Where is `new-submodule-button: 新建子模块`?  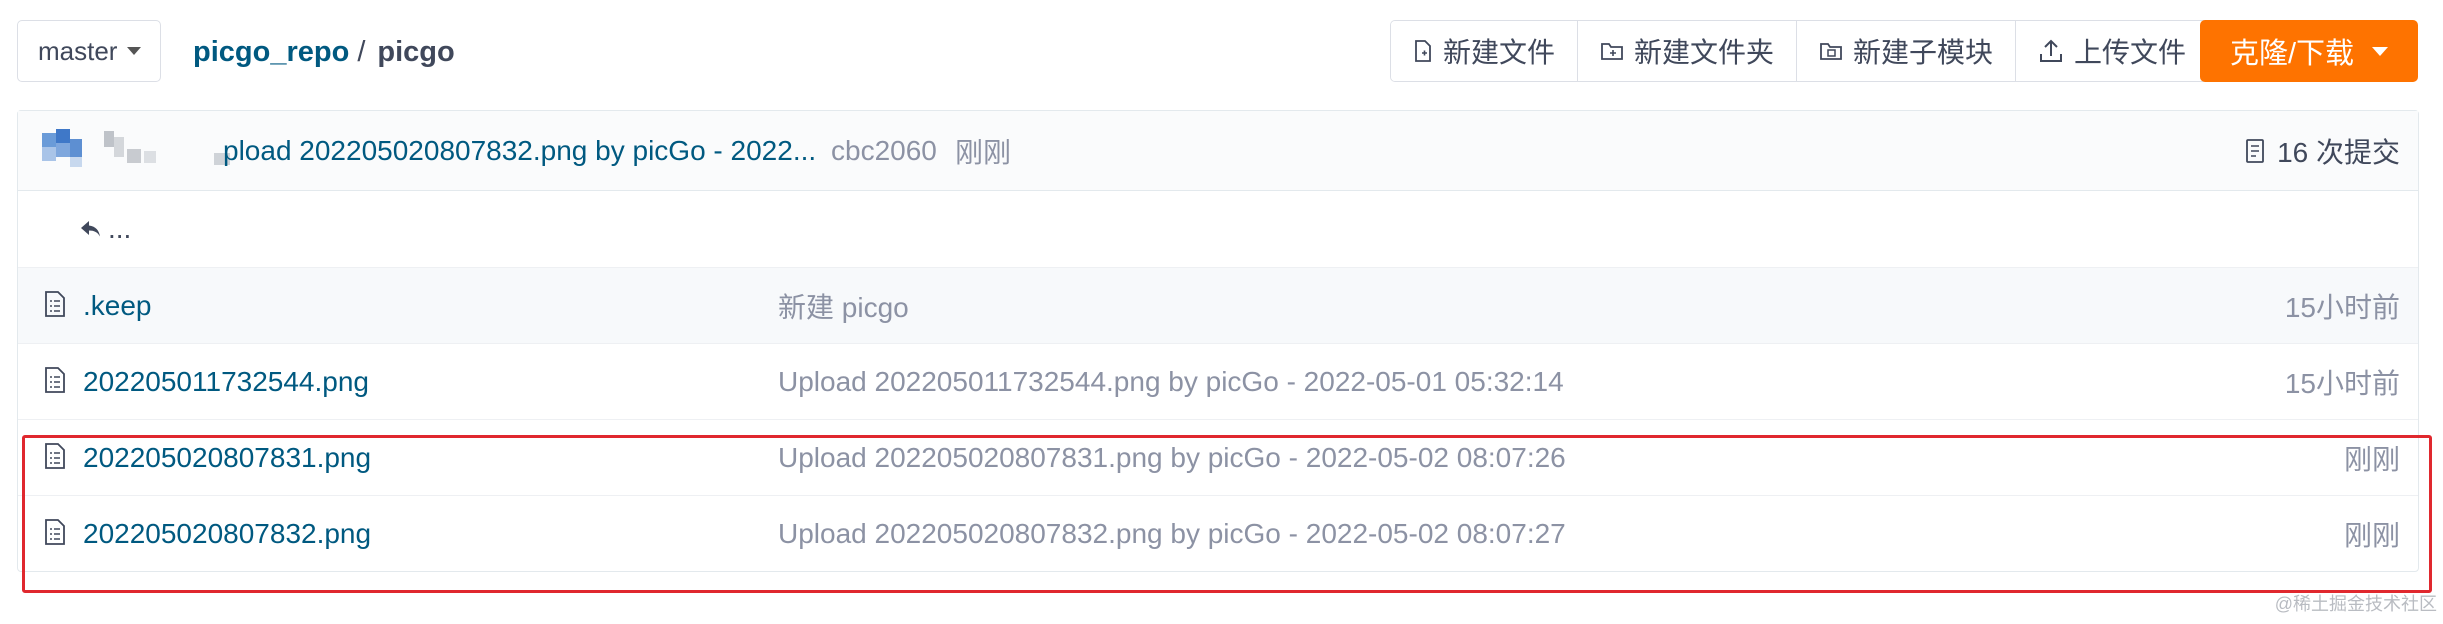 new-submodule-button: 新建子模块 is located at coordinates (1907, 51).